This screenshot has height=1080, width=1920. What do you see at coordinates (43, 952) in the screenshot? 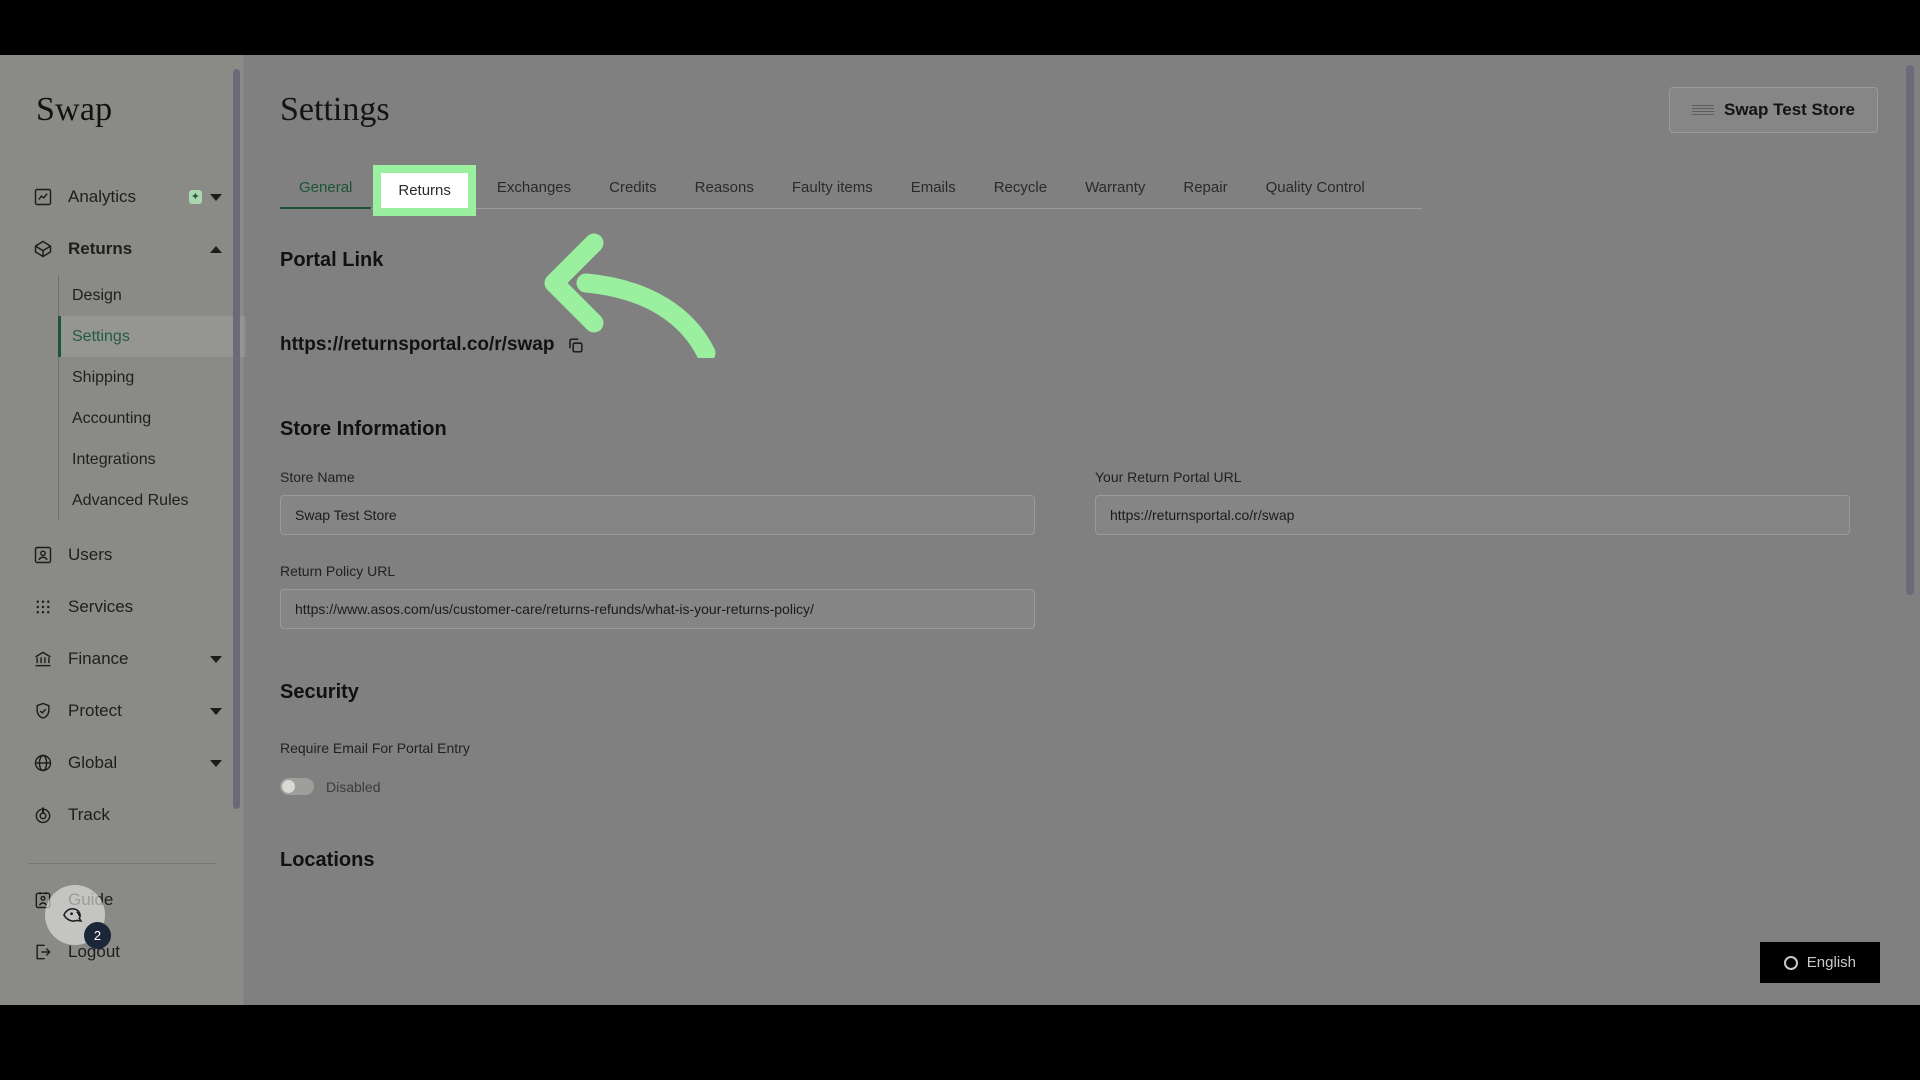
I see `logout-icon` at bounding box center [43, 952].